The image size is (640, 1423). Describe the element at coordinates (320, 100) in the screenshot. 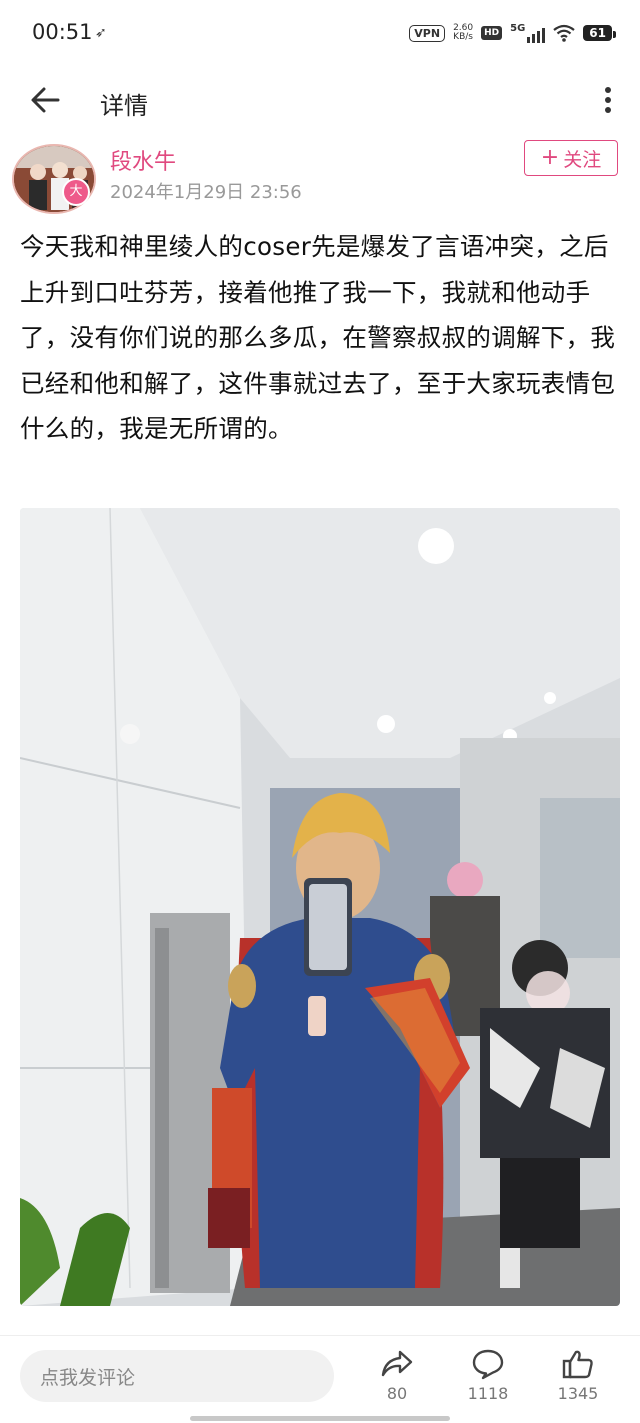

I see `app-bar: 详情` at that location.